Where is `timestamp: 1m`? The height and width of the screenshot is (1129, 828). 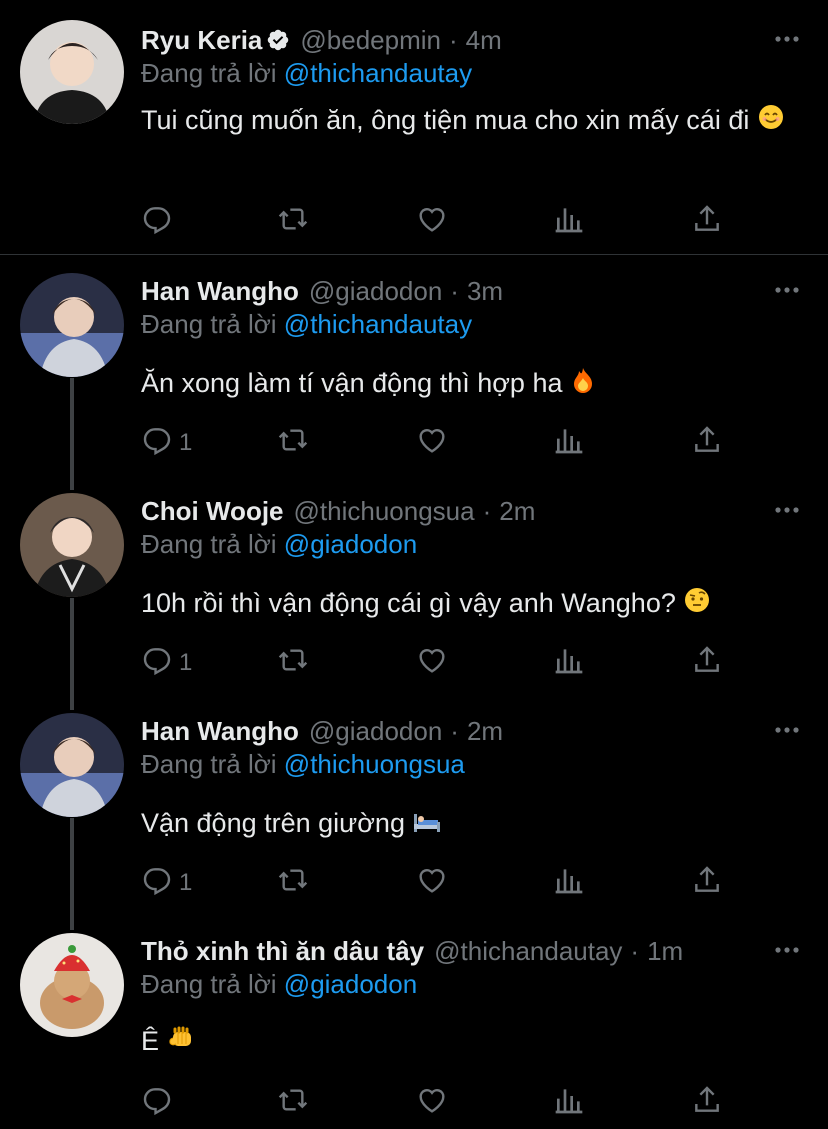 timestamp: 1m is located at coordinates (665, 951).